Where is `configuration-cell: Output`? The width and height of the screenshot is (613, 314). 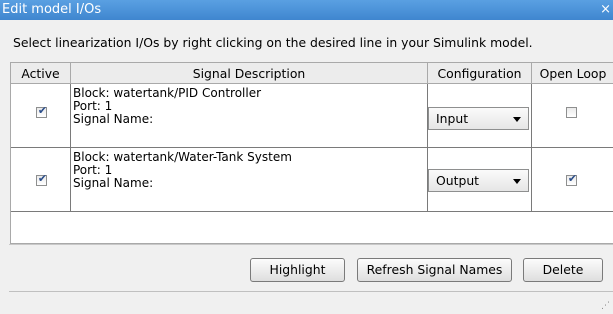
configuration-cell: Output is located at coordinates (480, 179).